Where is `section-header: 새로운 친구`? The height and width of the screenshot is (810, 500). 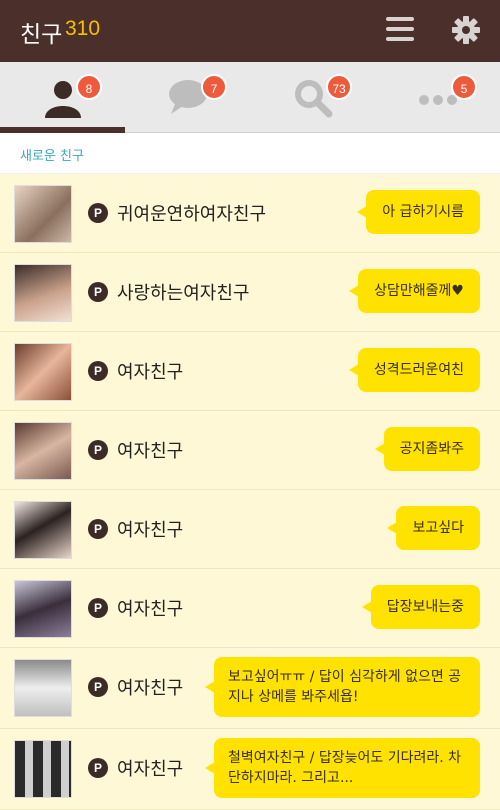 section-header: 새로운 친구 is located at coordinates (250, 153).